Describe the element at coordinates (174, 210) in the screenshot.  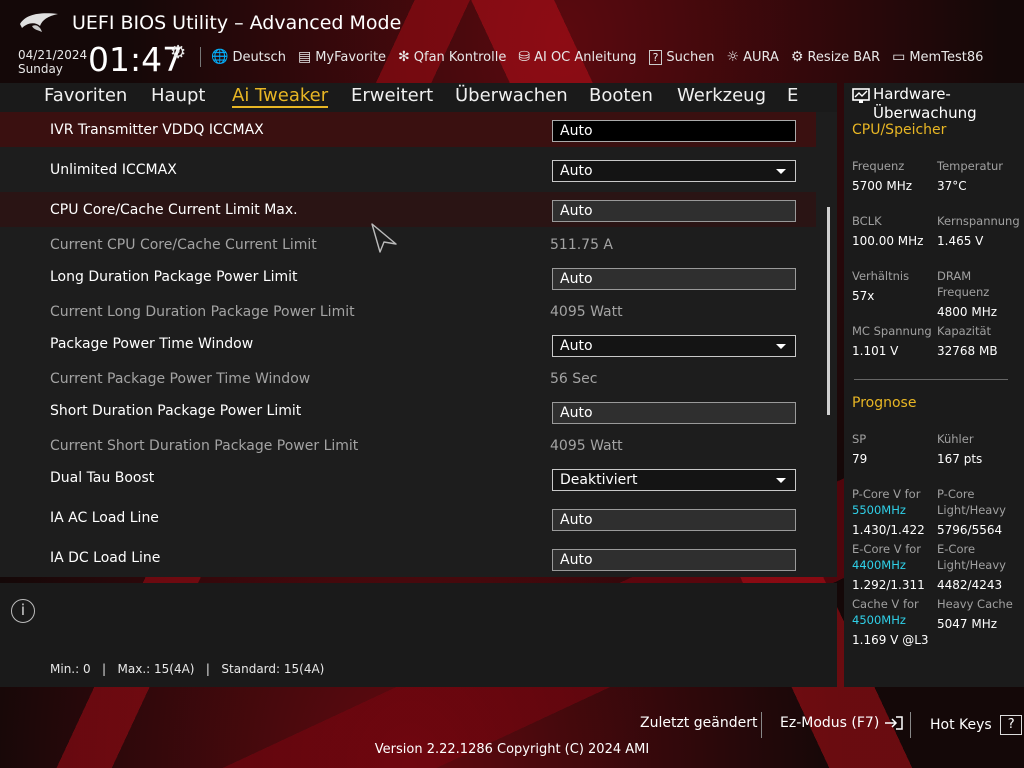
I see `setting-label: CPU Core/Cache Current Limit Max.` at that location.